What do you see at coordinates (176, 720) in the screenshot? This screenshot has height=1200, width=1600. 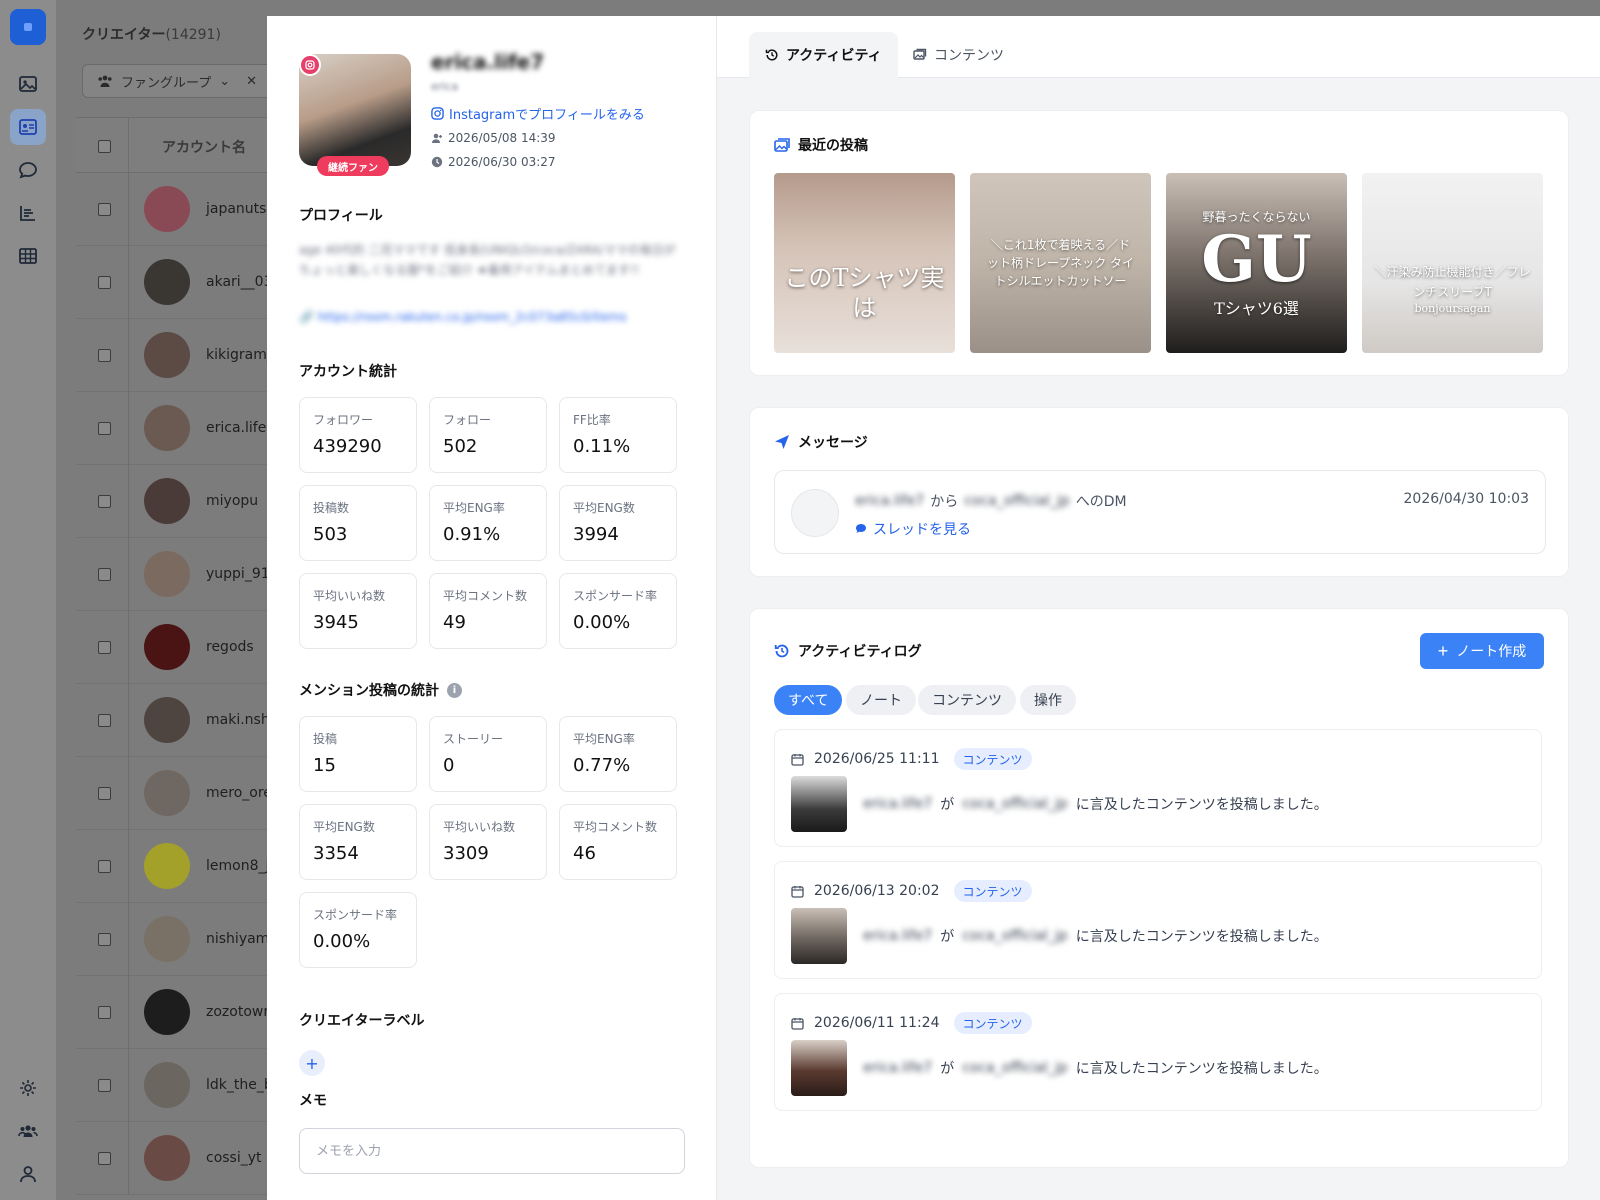 I see `table-row: maki.nshi` at bounding box center [176, 720].